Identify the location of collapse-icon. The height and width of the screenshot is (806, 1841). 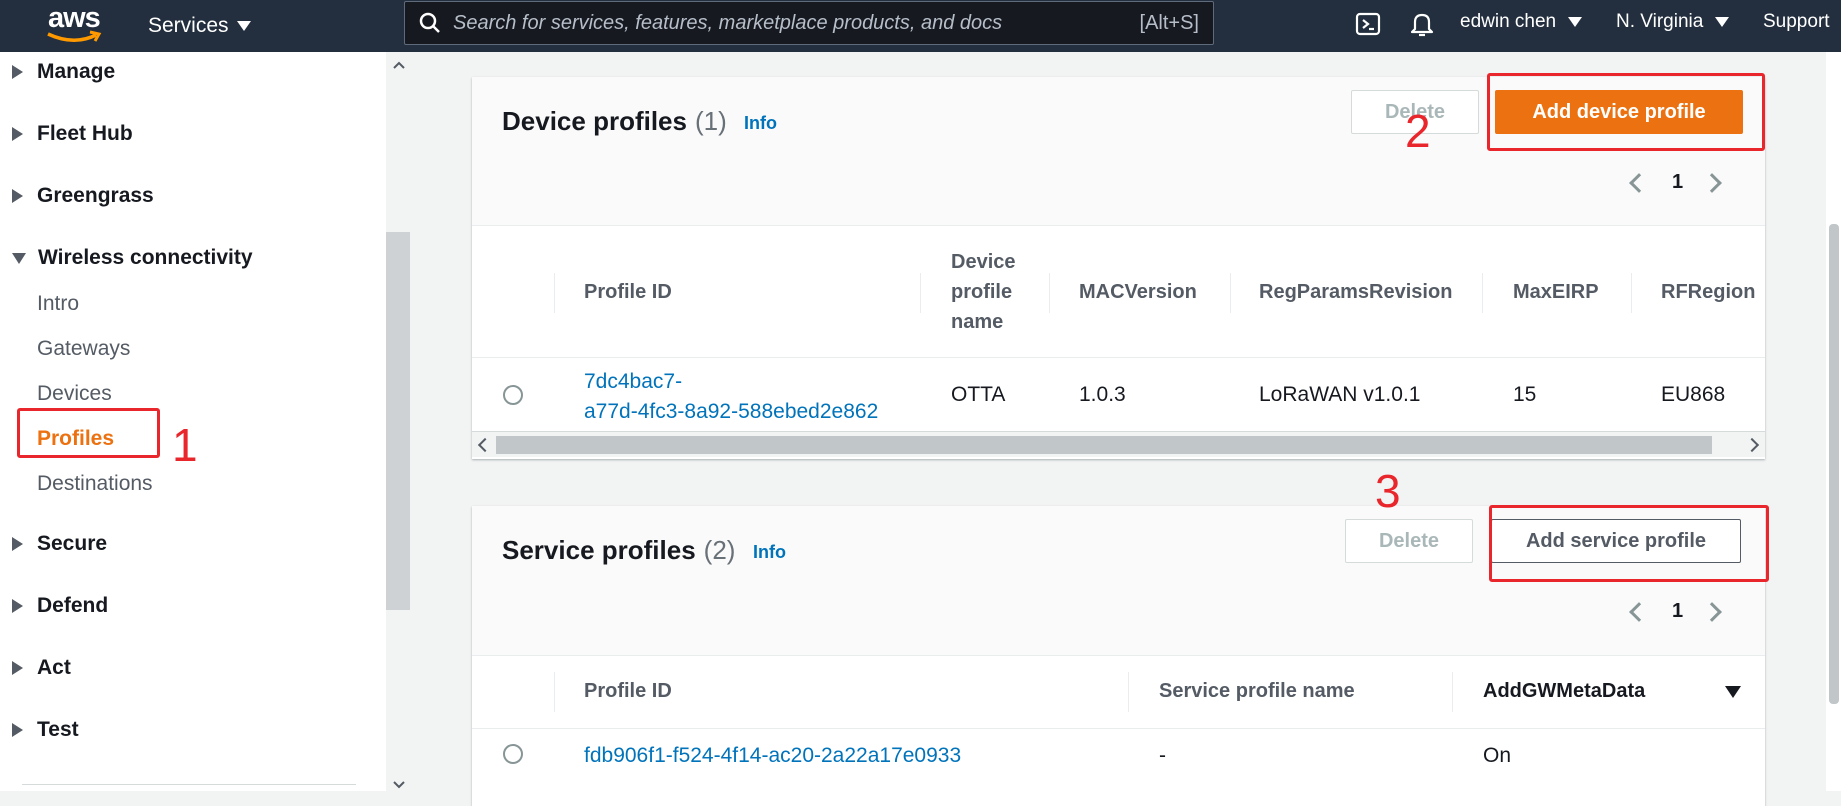
(19, 258).